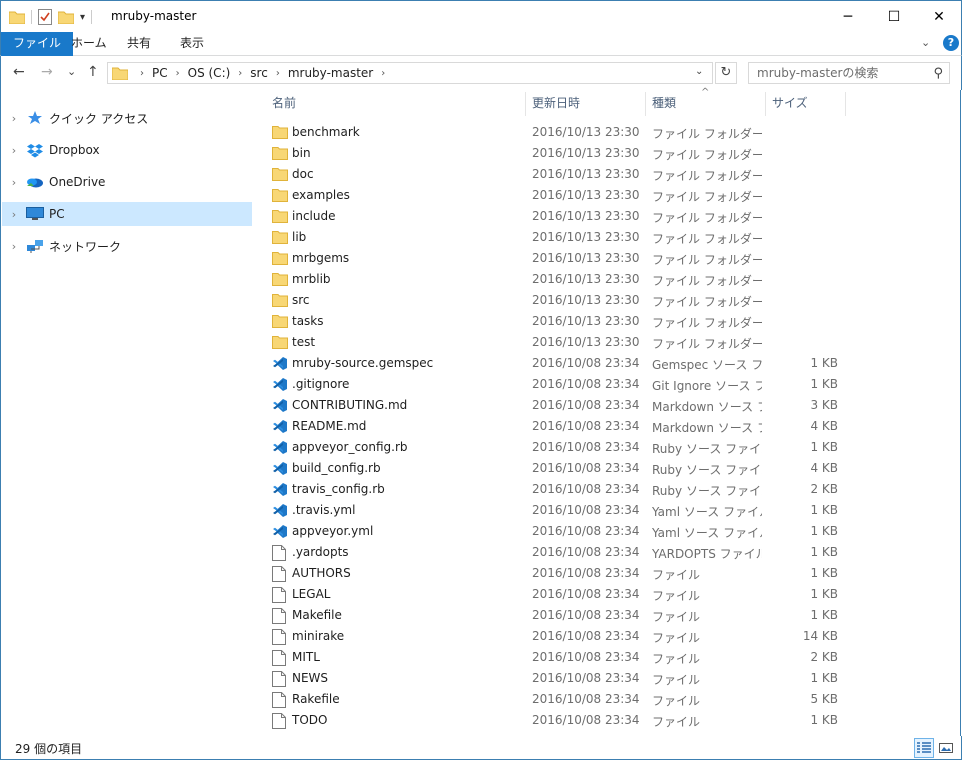 The height and width of the screenshot is (760, 962). Describe the element at coordinates (805, 104) in the screenshot. I see `column-header-size: サイズ` at that location.